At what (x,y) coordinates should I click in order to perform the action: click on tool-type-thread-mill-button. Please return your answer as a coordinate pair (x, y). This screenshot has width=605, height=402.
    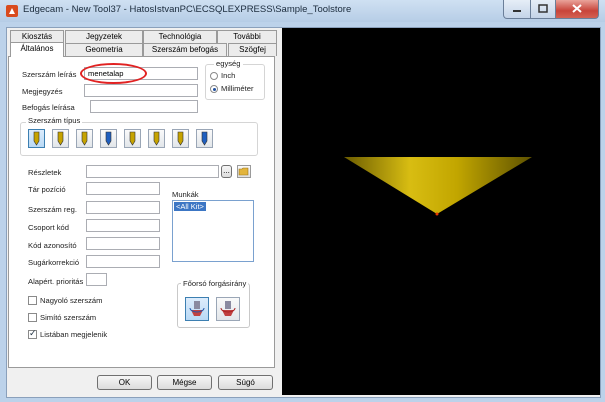
    Looking at the image, I should click on (84, 138).